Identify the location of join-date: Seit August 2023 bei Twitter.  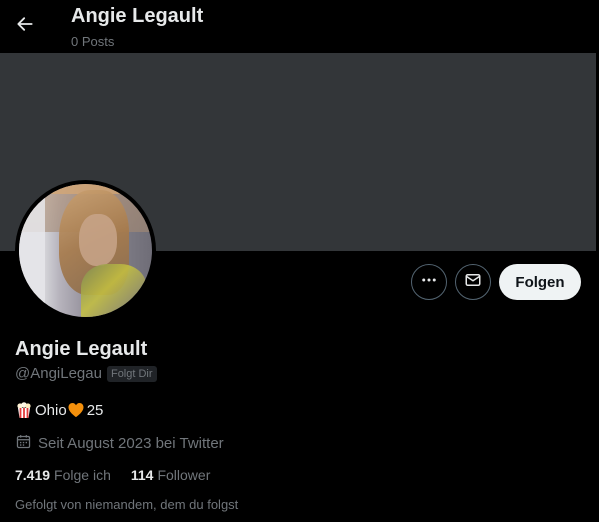
(119, 443).